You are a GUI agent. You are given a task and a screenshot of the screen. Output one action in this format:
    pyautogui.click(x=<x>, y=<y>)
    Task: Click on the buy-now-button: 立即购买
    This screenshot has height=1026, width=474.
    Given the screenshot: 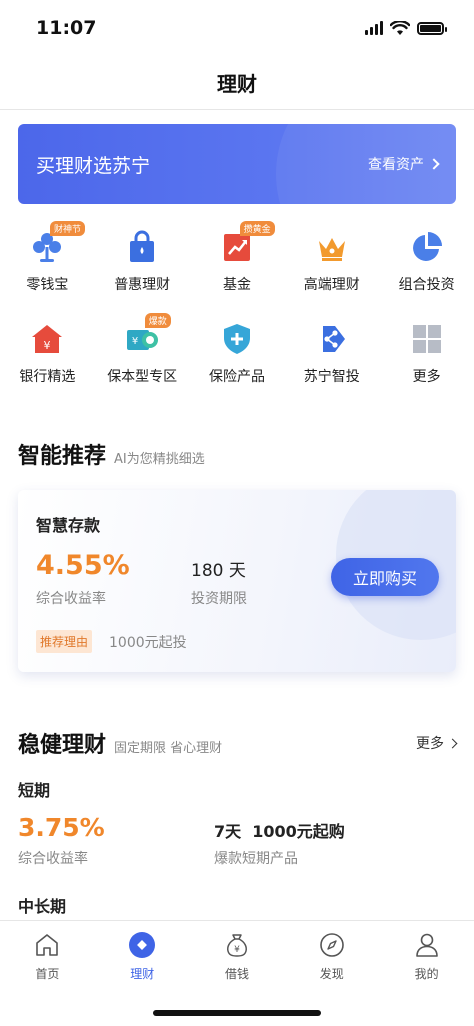 What is the action you would take?
    pyautogui.click(x=385, y=577)
    